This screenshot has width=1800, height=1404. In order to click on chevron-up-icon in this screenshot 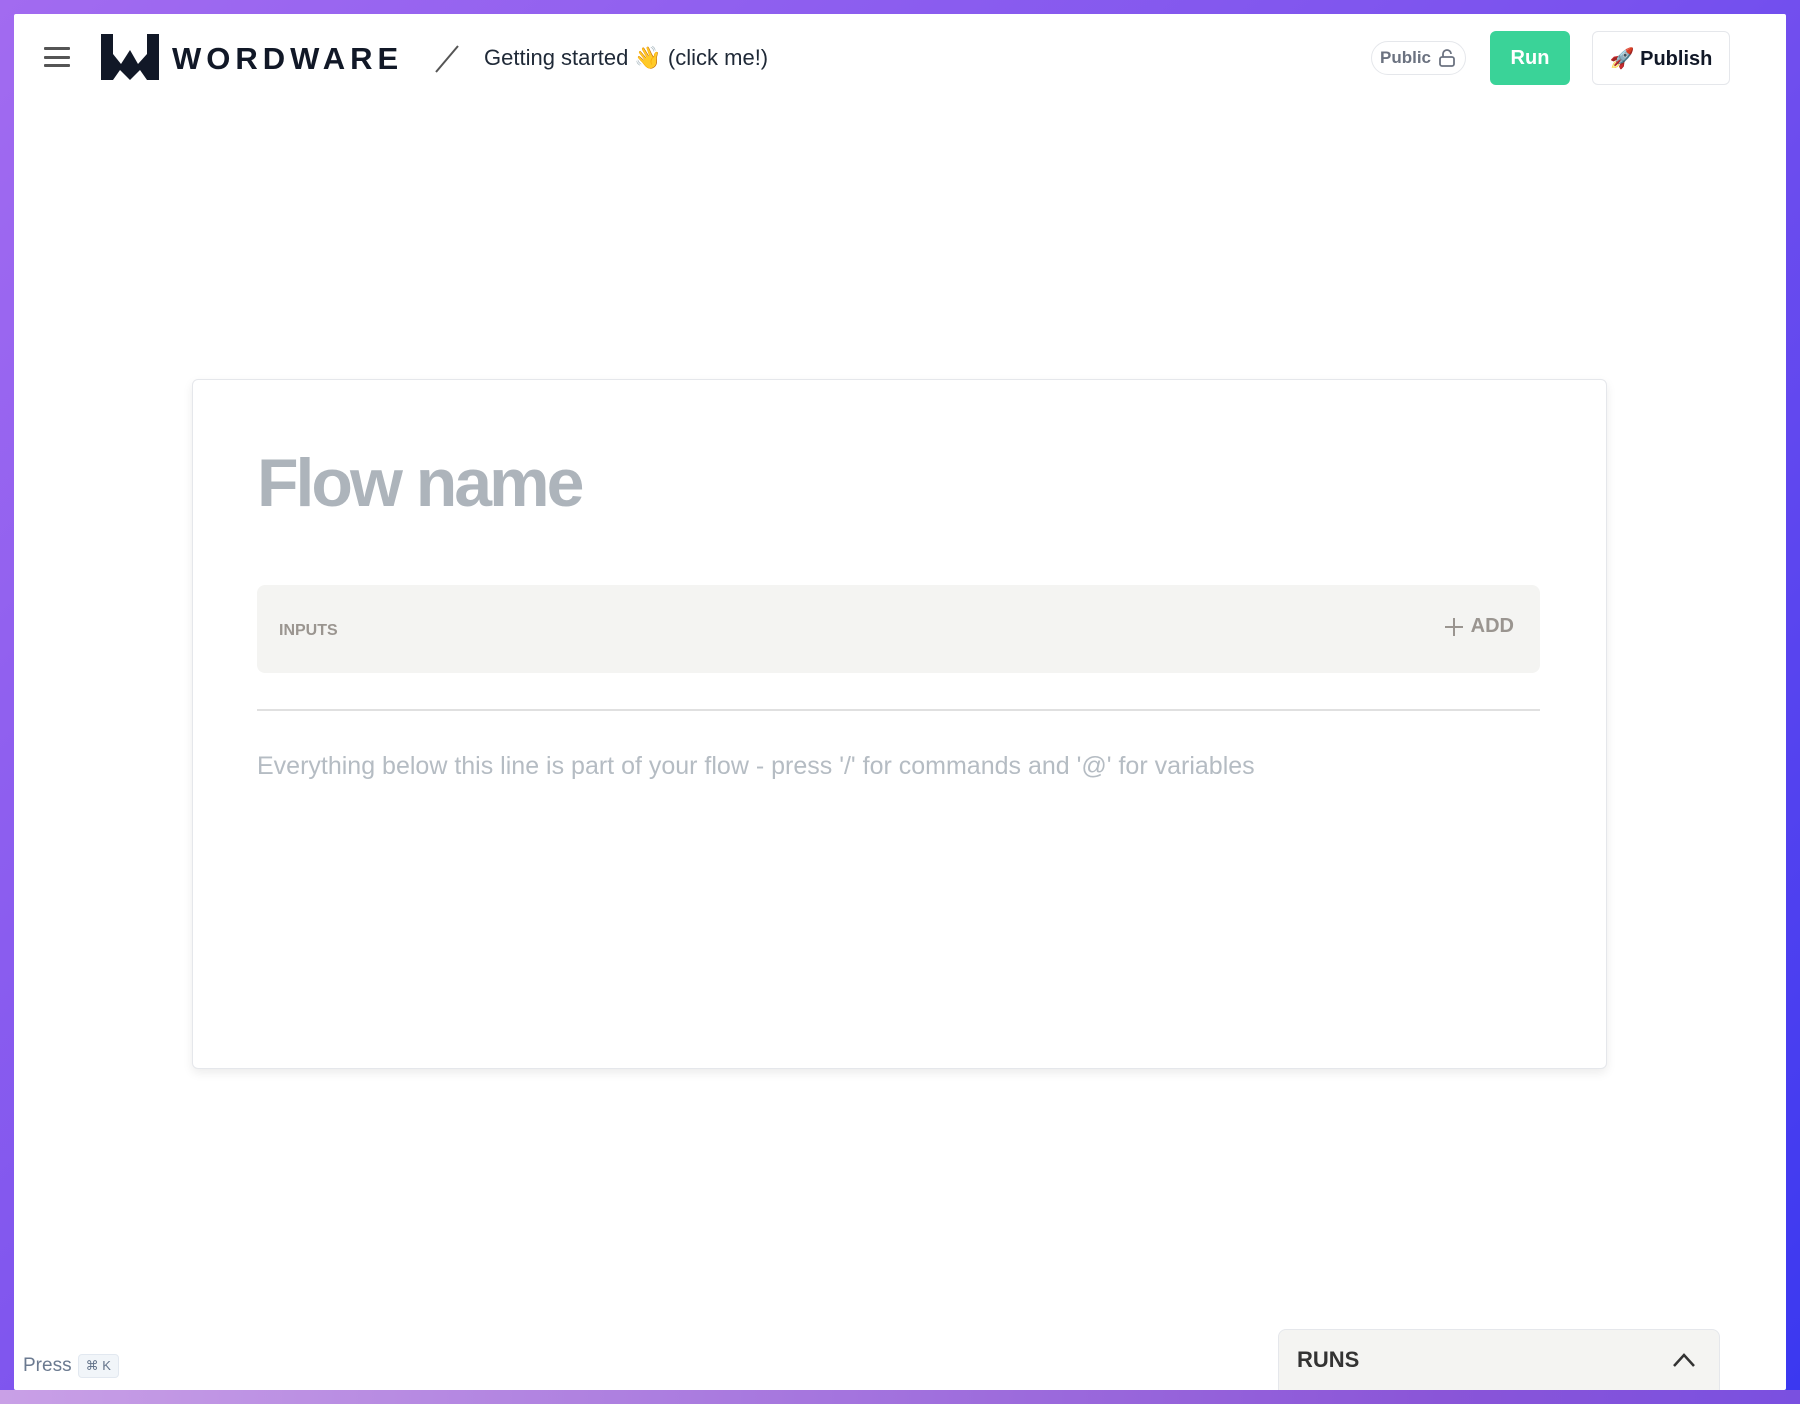, I will do `click(1684, 1360)`.